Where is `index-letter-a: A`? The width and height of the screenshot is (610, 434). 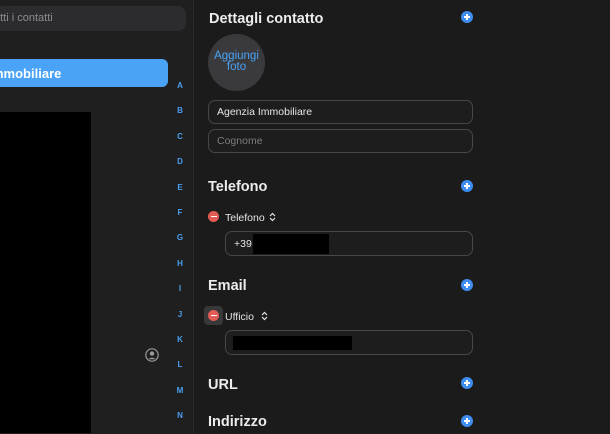
index-letter-a: A is located at coordinates (180, 91).